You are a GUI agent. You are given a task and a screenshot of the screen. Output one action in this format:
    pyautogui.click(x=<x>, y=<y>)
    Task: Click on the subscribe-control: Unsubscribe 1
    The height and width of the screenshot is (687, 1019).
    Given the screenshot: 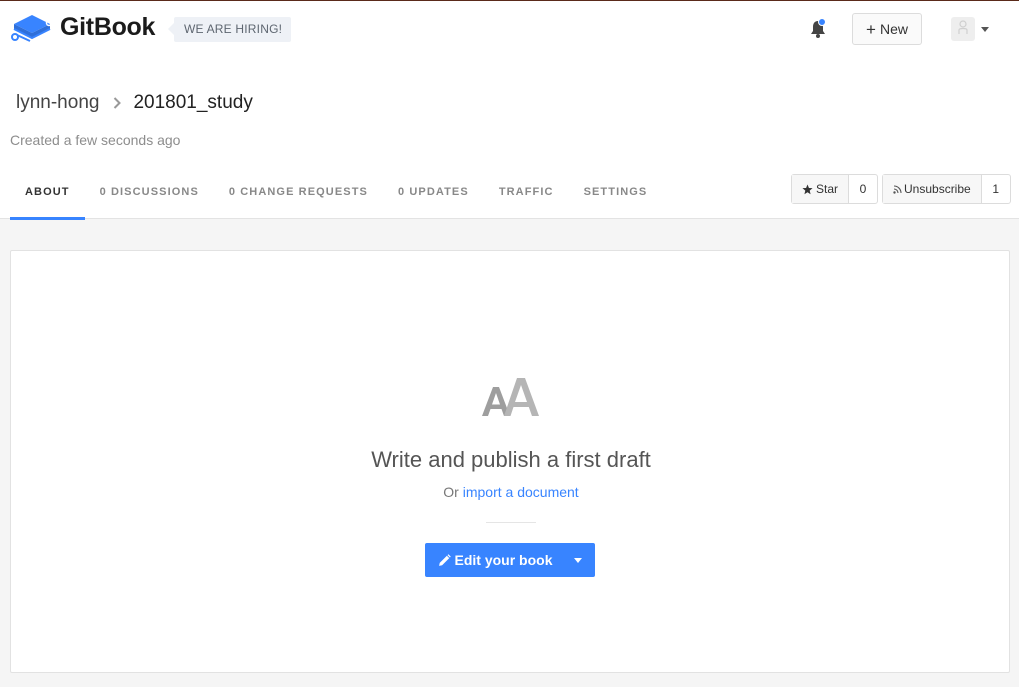 What is the action you would take?
    pyautogui.click(x=946, y=189)
    